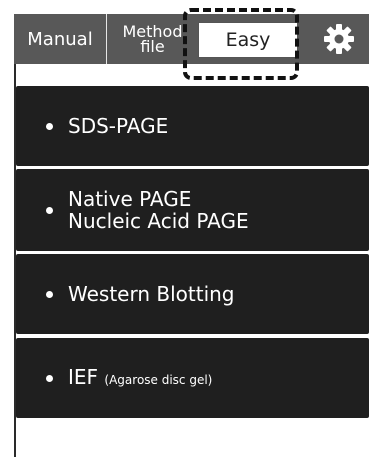 Image resolution: width=369 pixels, height=457 pixels. I want to click on list-item-sub: (Agarose disc gel), so click(158, 379).